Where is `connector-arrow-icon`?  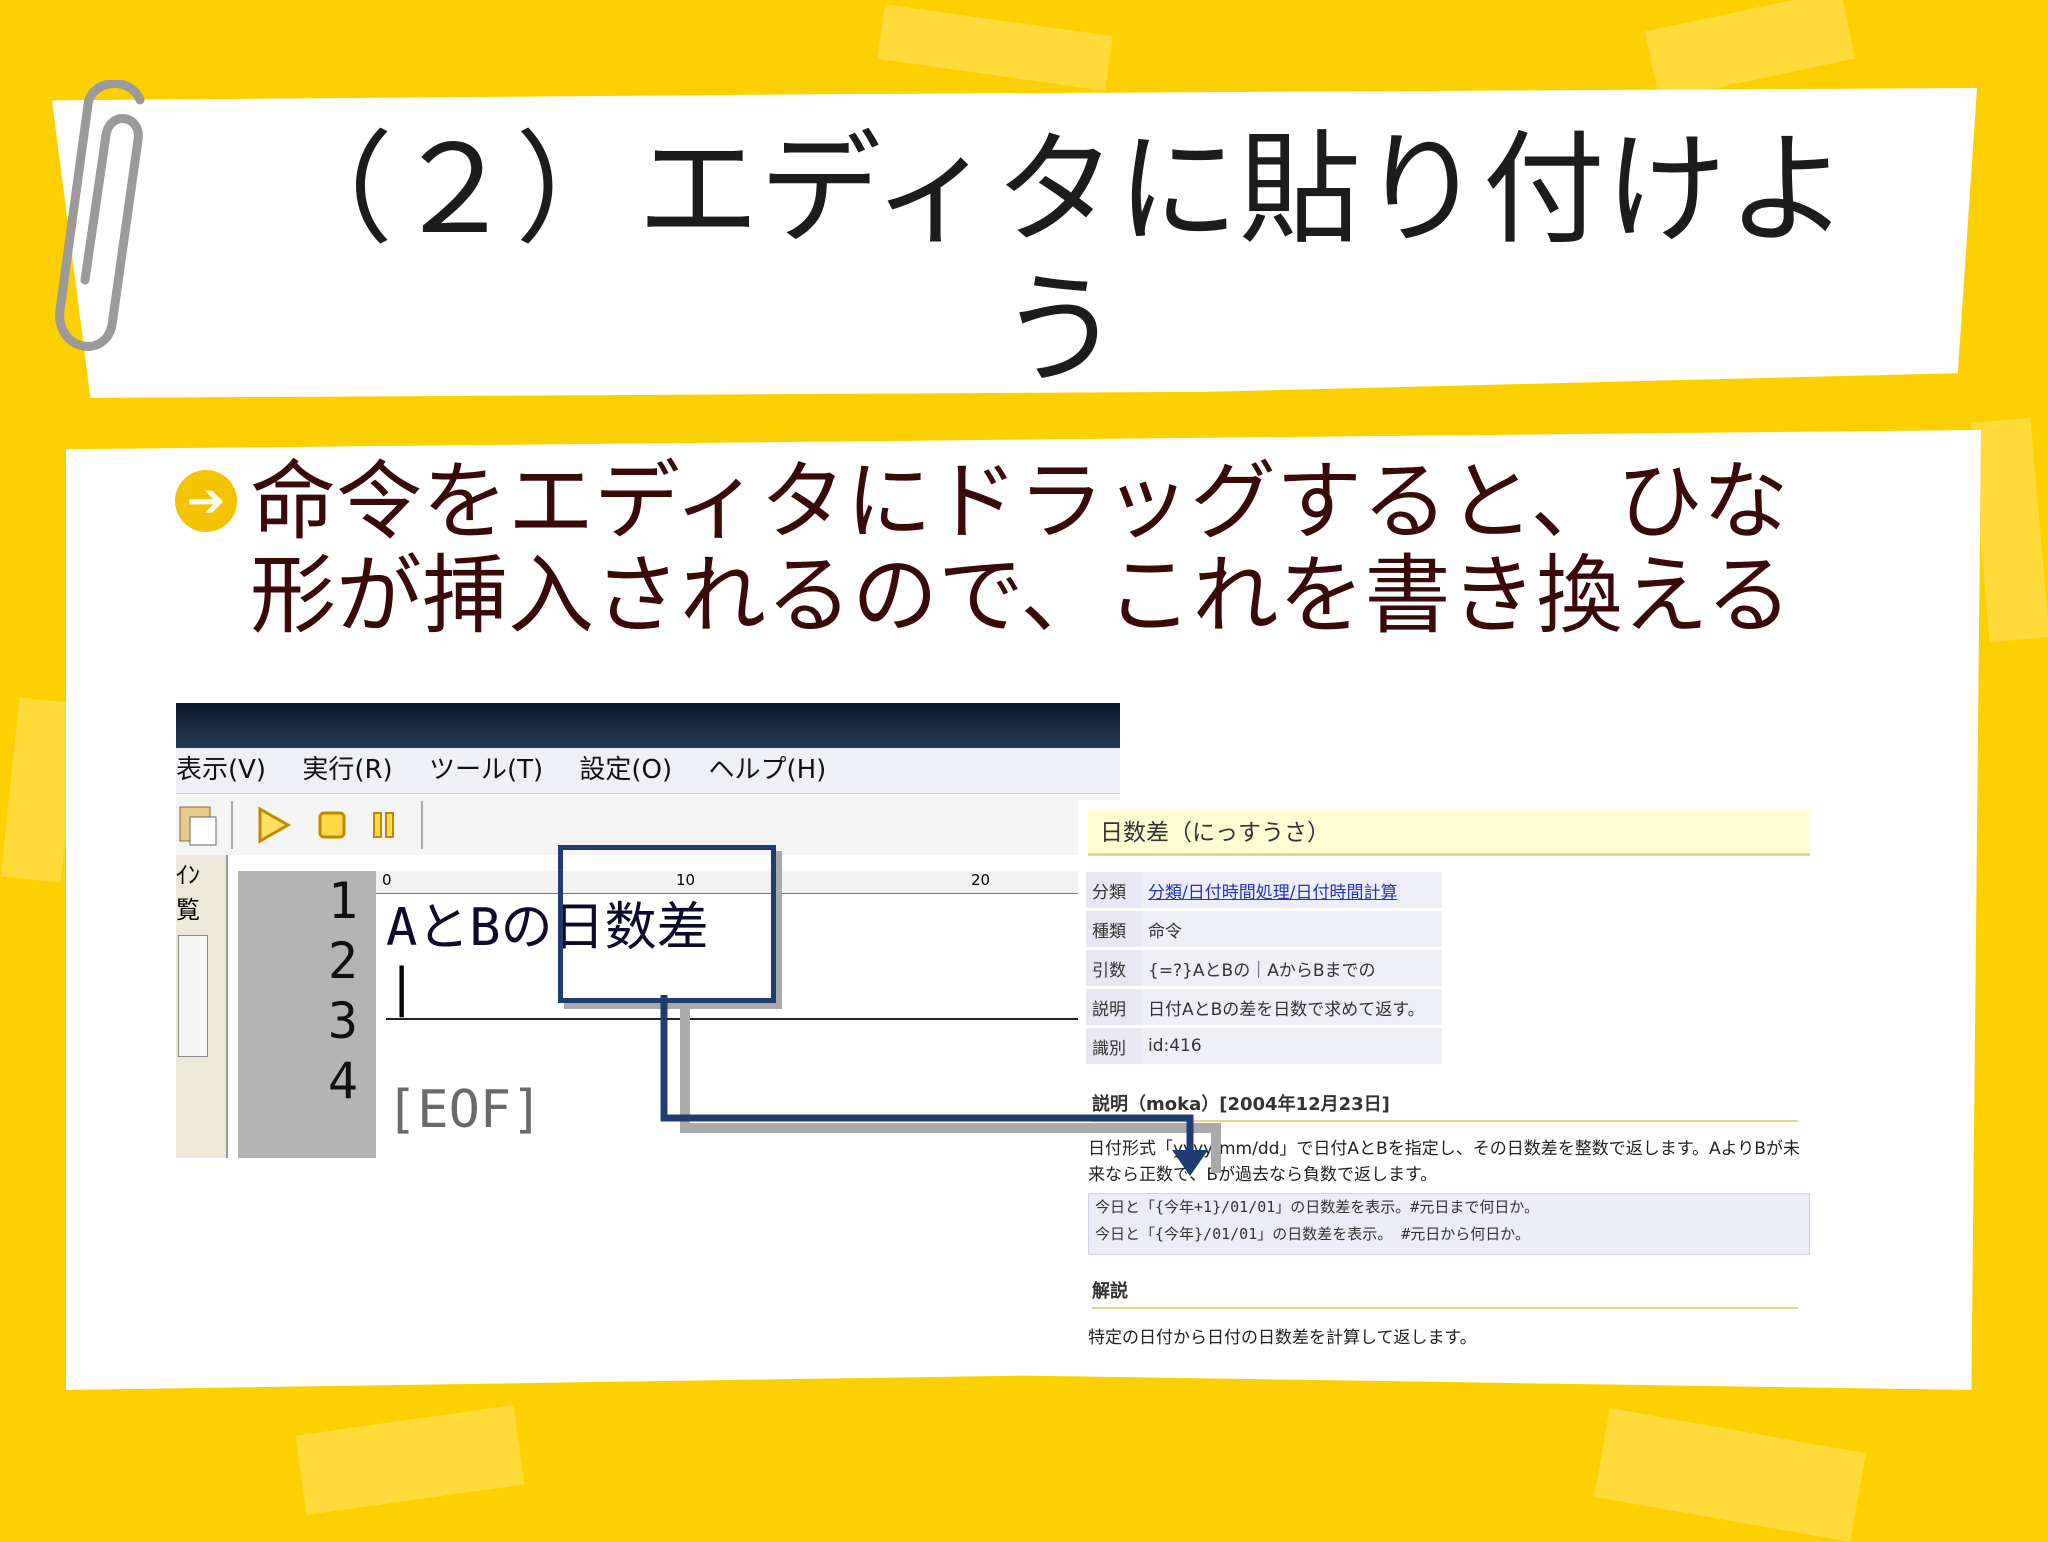 connector-arrow-icon is located at coordinates (940, 1085).